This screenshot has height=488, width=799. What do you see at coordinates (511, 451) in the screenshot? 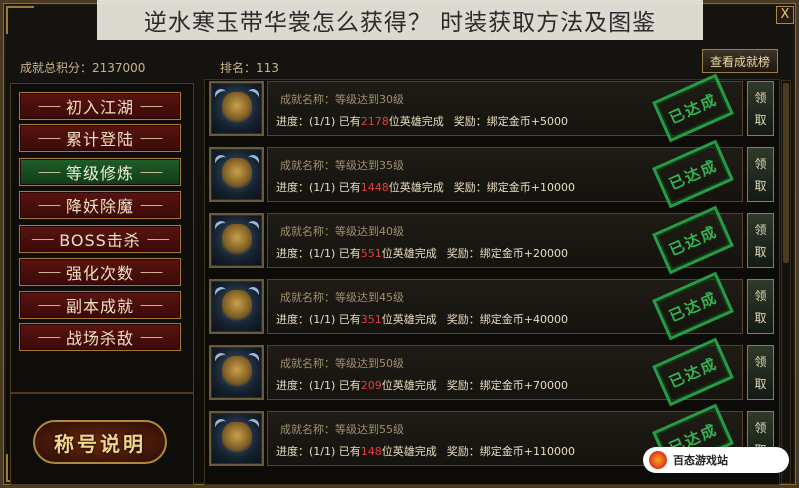
I see `reward-text: 奖励：绑定金币+110000` at bounding box center [511, 451].